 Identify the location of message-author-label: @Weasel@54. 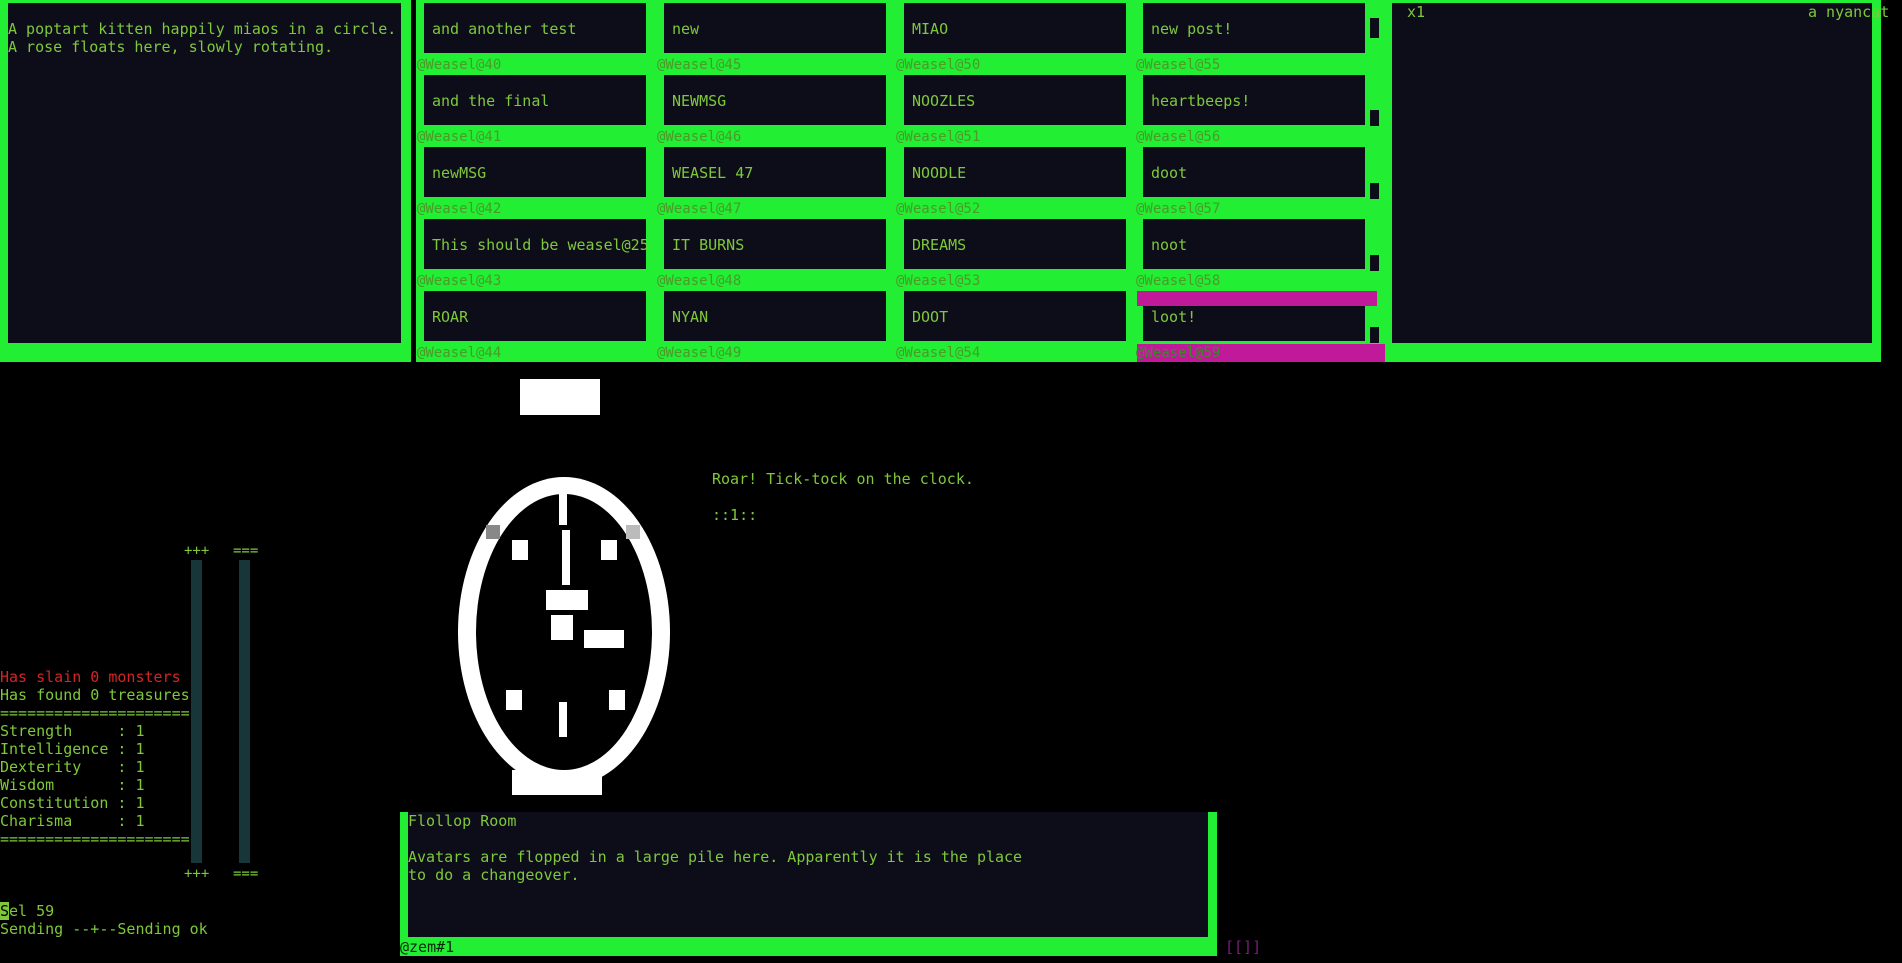
(938, 353).